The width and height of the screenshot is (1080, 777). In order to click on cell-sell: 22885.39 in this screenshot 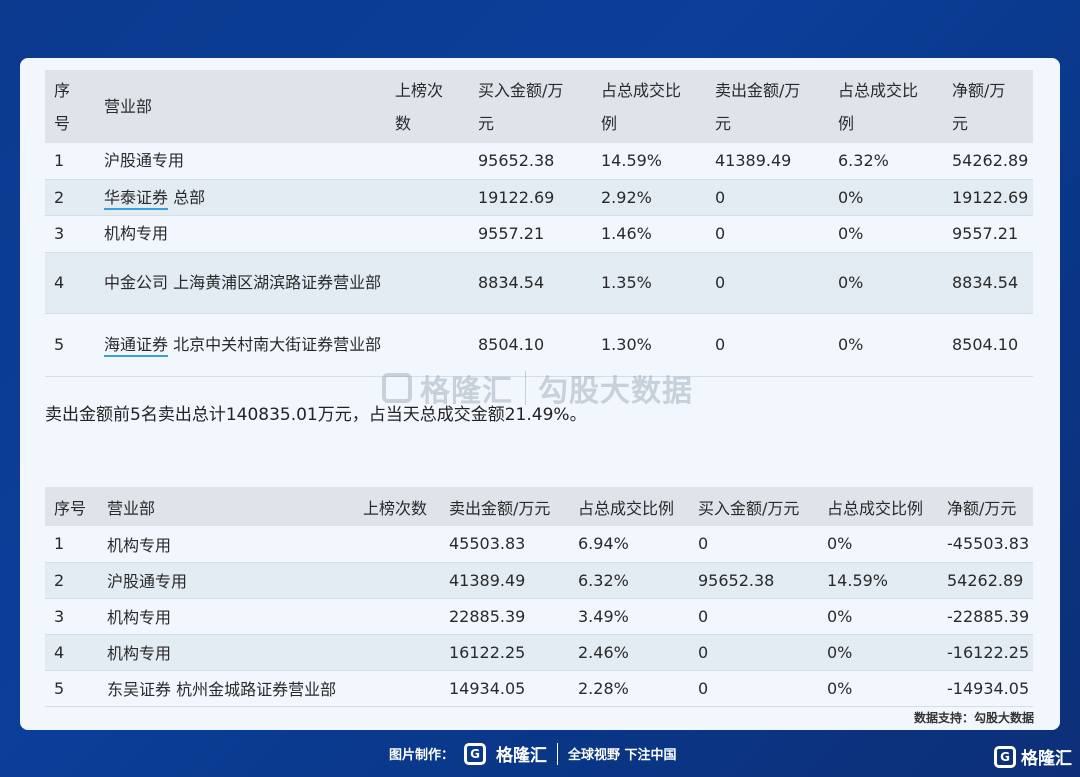, I will do `click(487, 616)`.